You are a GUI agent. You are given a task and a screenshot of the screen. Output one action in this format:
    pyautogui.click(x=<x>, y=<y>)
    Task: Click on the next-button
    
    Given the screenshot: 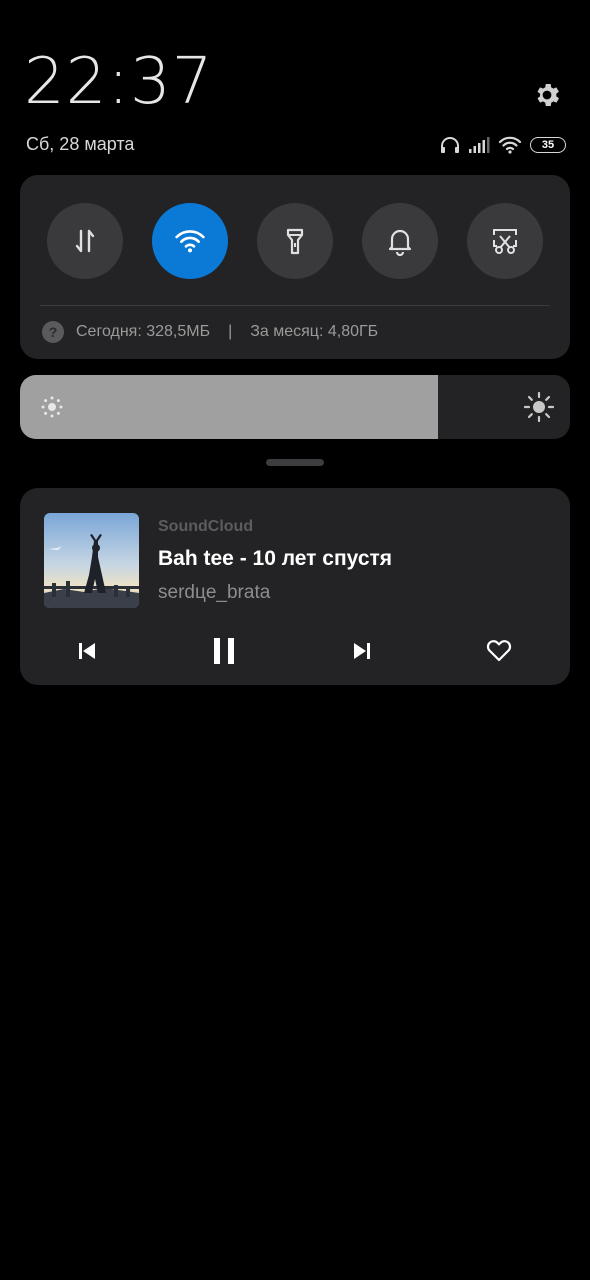 What is the action you would take?
    pyautogui.click(x=362, y=651)
    